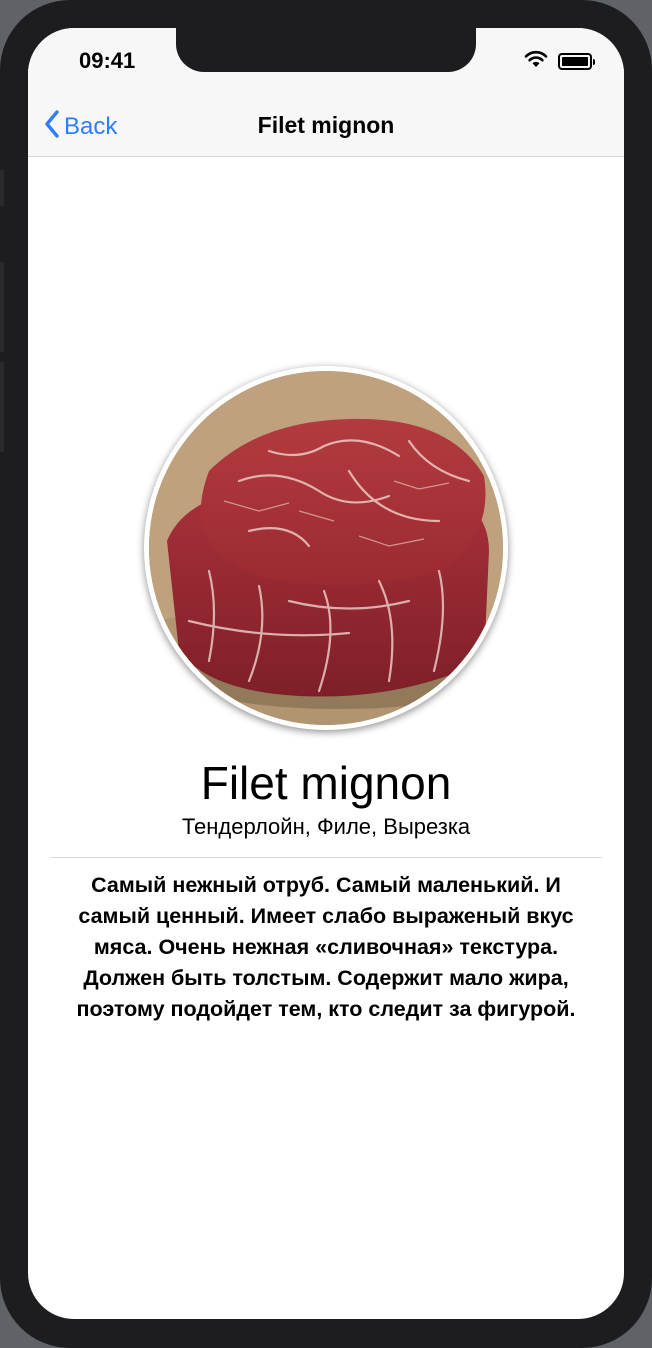  Describe the element at coordinates (326, 783) in the screenshot. I see `meat-name: Filet mignon` at that location.